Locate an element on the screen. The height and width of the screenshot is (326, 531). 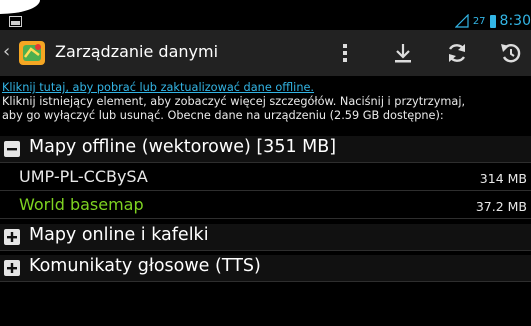
refresh-button is located at coordinates (457, 53).